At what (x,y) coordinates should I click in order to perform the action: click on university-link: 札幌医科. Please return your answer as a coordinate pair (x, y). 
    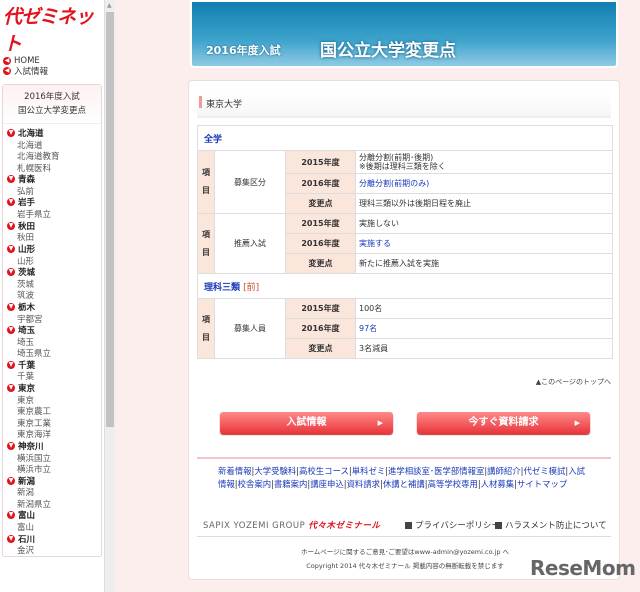
    Looking at the image, I should click on (52, 168).